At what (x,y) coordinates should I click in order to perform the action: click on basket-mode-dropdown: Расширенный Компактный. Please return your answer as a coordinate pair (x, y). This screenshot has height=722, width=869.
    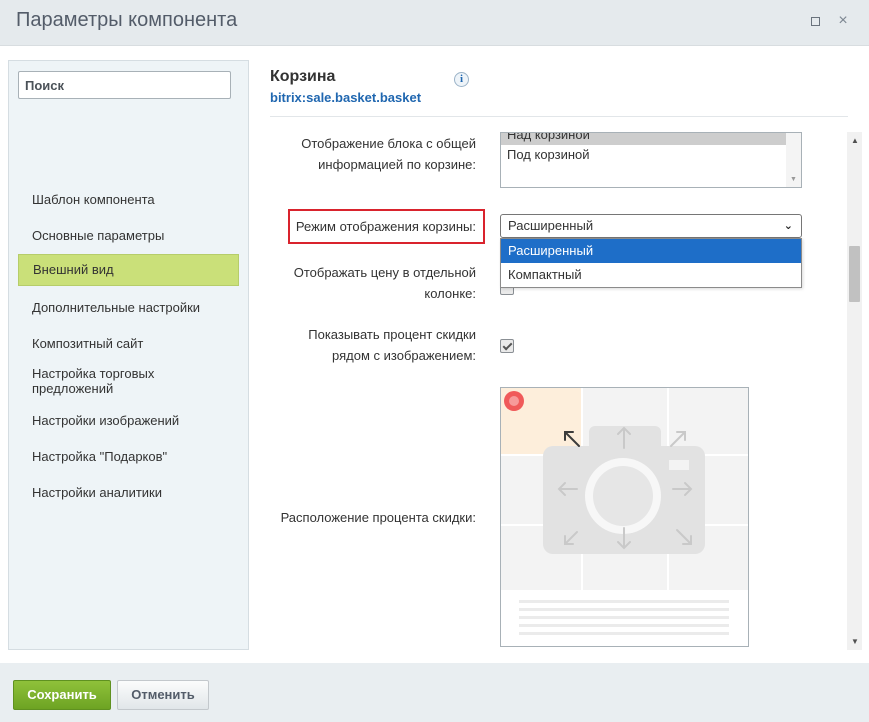
    Looking at the image, I should click on (651, 263).